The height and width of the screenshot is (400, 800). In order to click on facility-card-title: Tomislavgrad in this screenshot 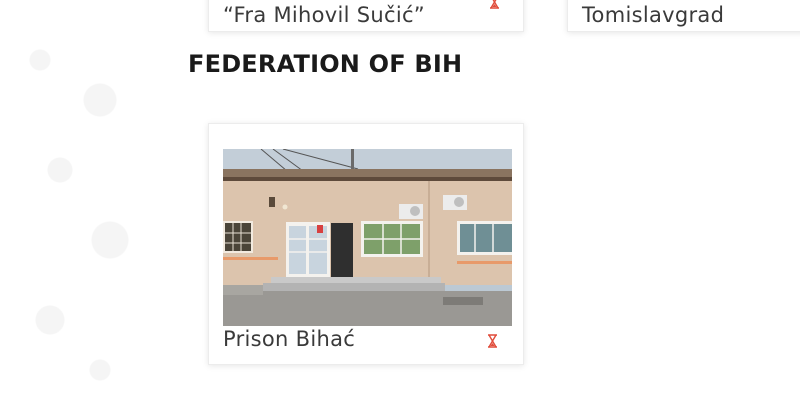, I will do `click(653, 15)`.